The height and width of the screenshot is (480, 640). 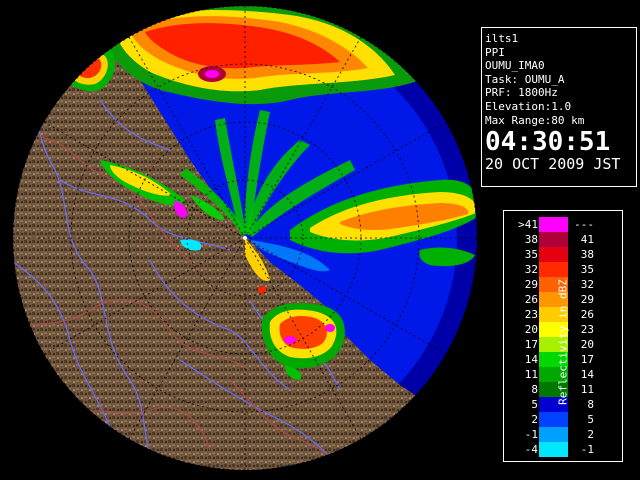 I want to click on legend-low-value: -4, so click(x=531, y=449).